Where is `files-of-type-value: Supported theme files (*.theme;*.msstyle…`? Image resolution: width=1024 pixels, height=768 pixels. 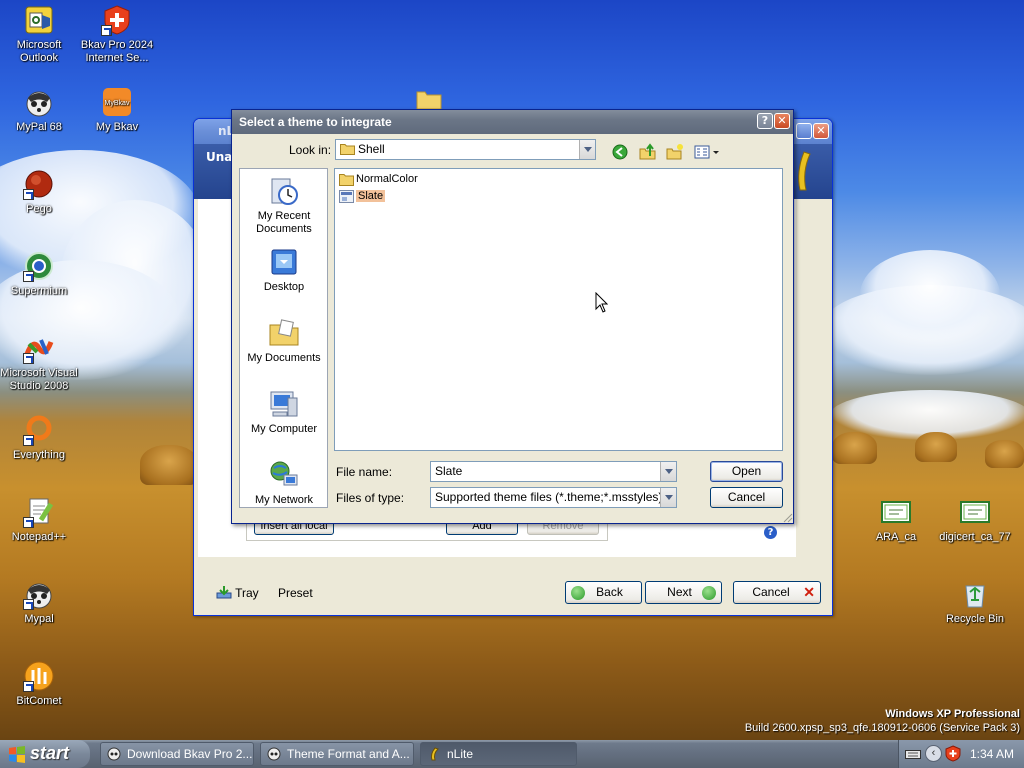
files-of-type-value: Supported theme files (*.theme;*.msstyle… is located at coordinates (549, 497).